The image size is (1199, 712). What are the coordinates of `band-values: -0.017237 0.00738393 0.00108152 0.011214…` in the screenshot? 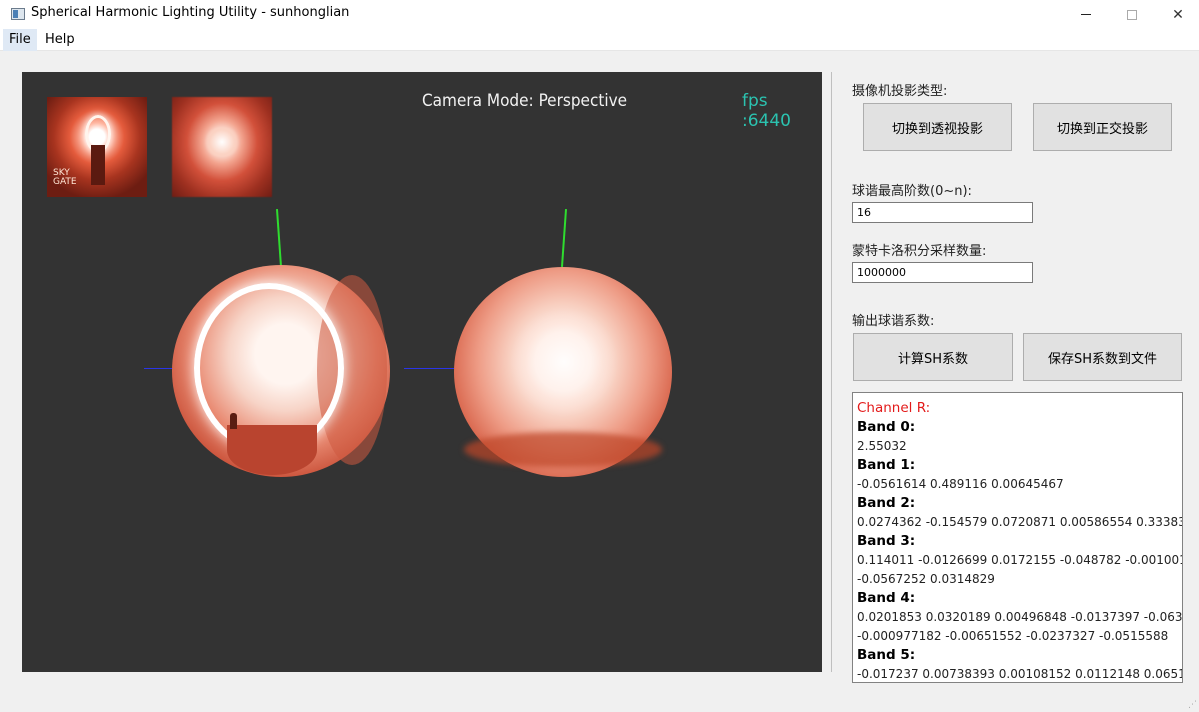 It's located at (1020, 674).